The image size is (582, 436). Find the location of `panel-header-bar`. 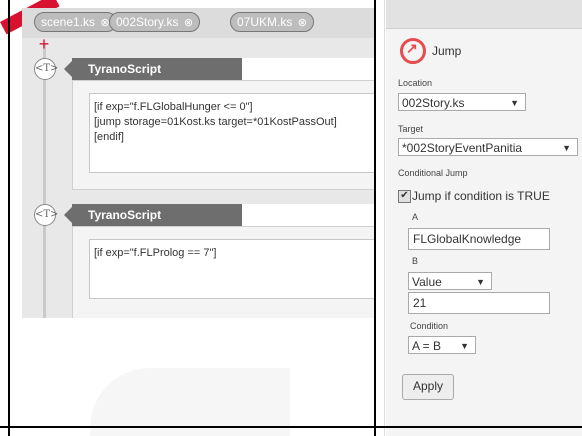

panel-header-bar is located at coordinates (484, 14).